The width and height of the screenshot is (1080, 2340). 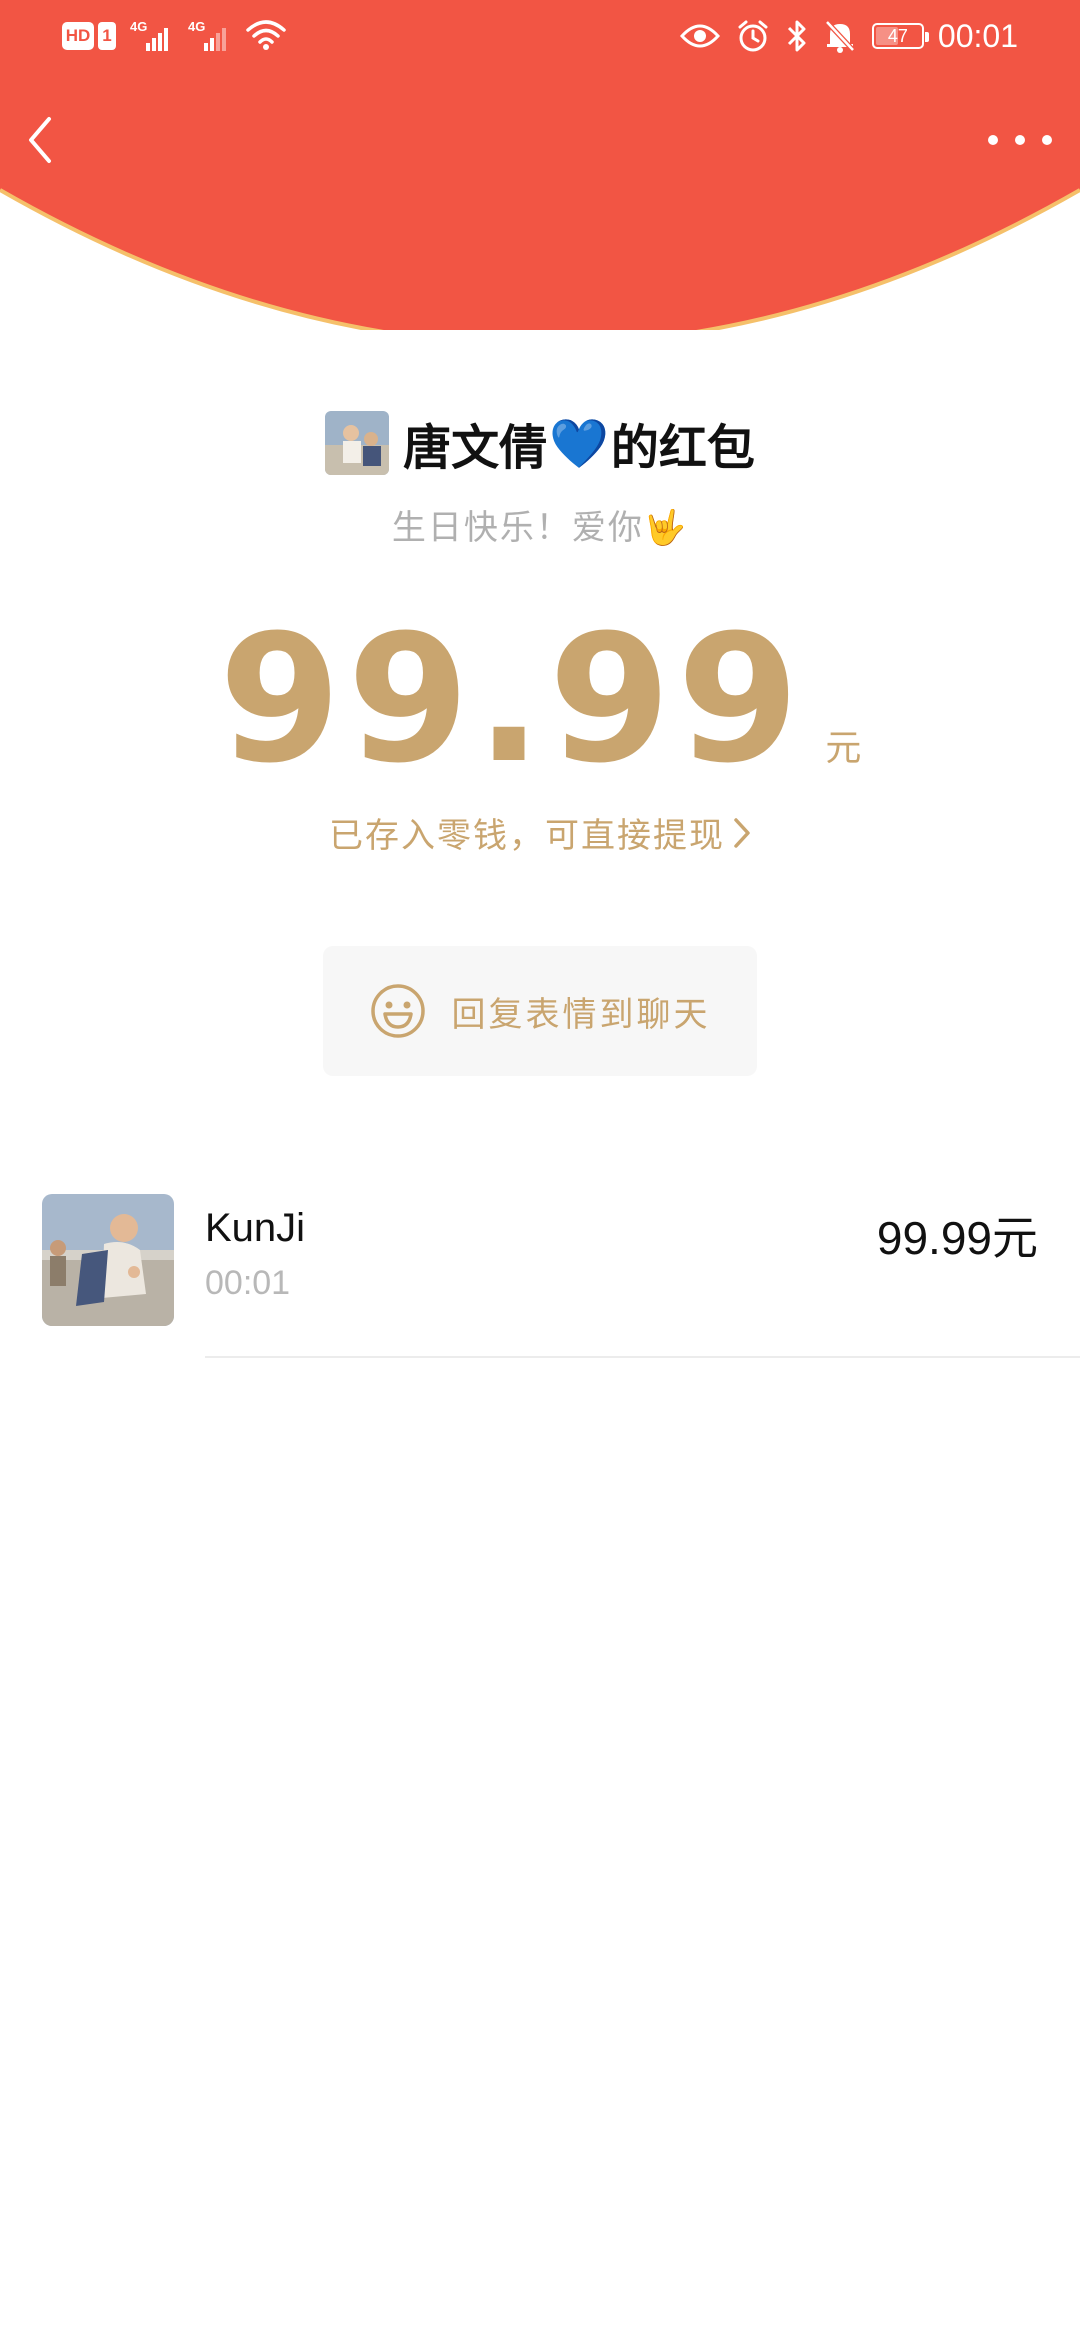 I want to click on wallet-link: 已存入零钱，可直接提现, so click(x=540, y=832).